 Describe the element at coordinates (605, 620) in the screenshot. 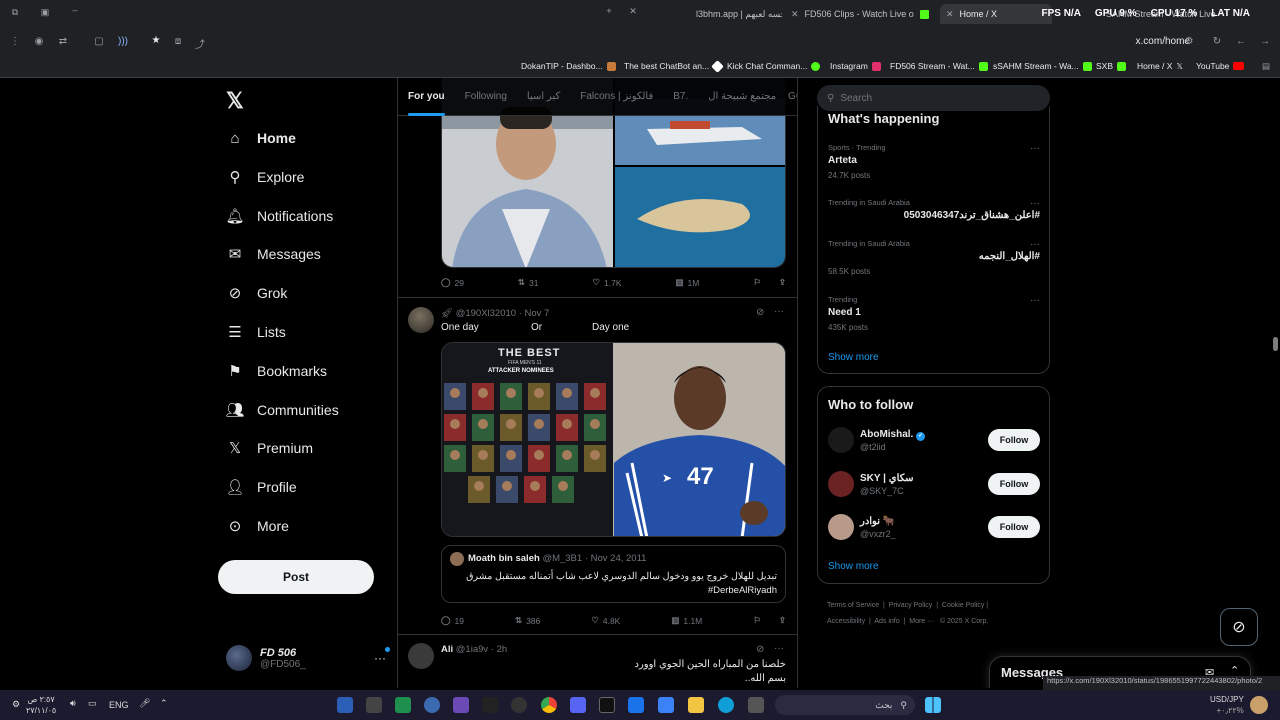

I see `like-button: ♡ 4.8K` at that location.